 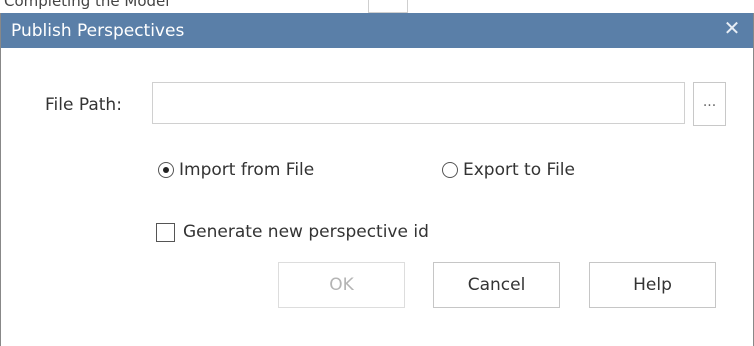 What do you see at coordinates (341, 285) in the screenshot?
I see `ok-button: OK` at bounding box center [341, 285].